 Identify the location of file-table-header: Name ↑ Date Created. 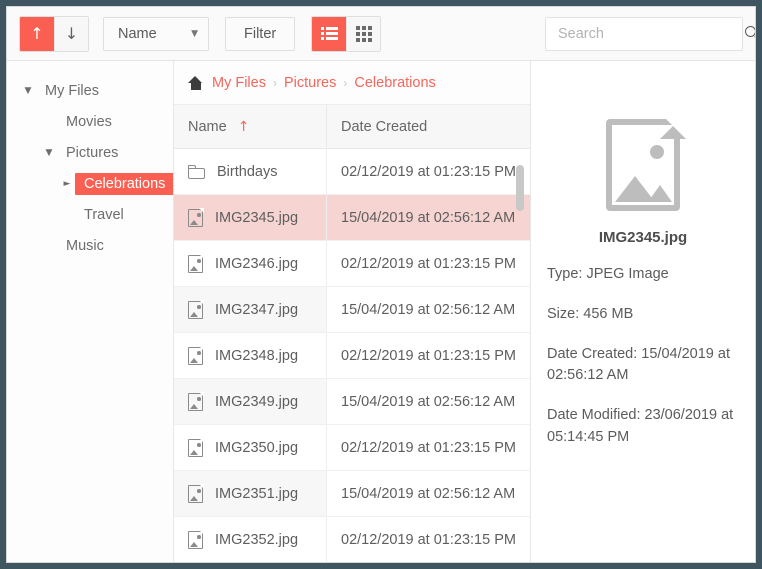
(352, 127).